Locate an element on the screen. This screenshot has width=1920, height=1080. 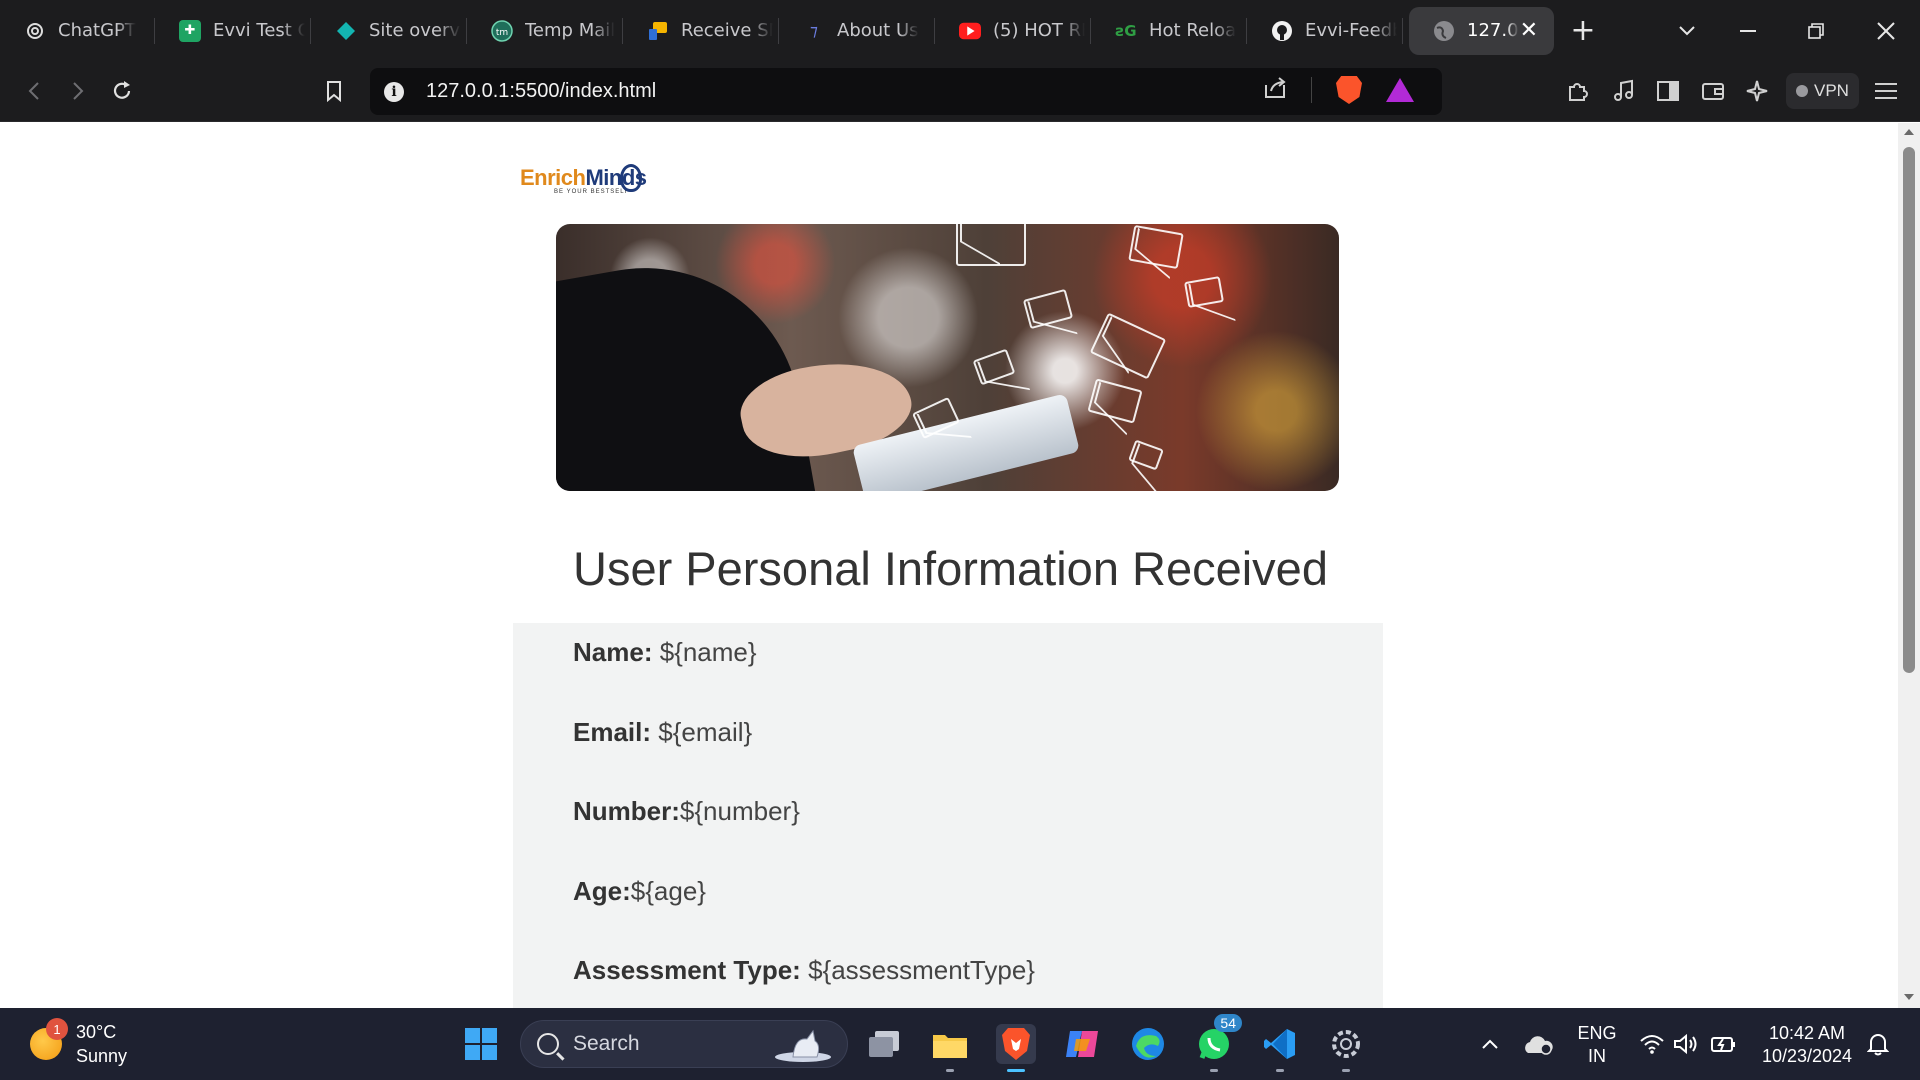
search-highlight-cat-icon is located at coordinates (803, 1045).